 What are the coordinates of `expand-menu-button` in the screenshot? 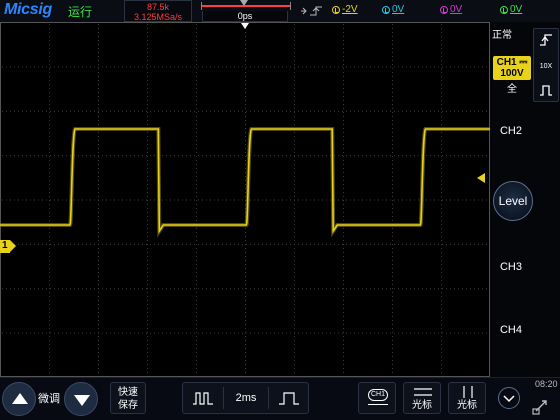 It's located at (509, 398).